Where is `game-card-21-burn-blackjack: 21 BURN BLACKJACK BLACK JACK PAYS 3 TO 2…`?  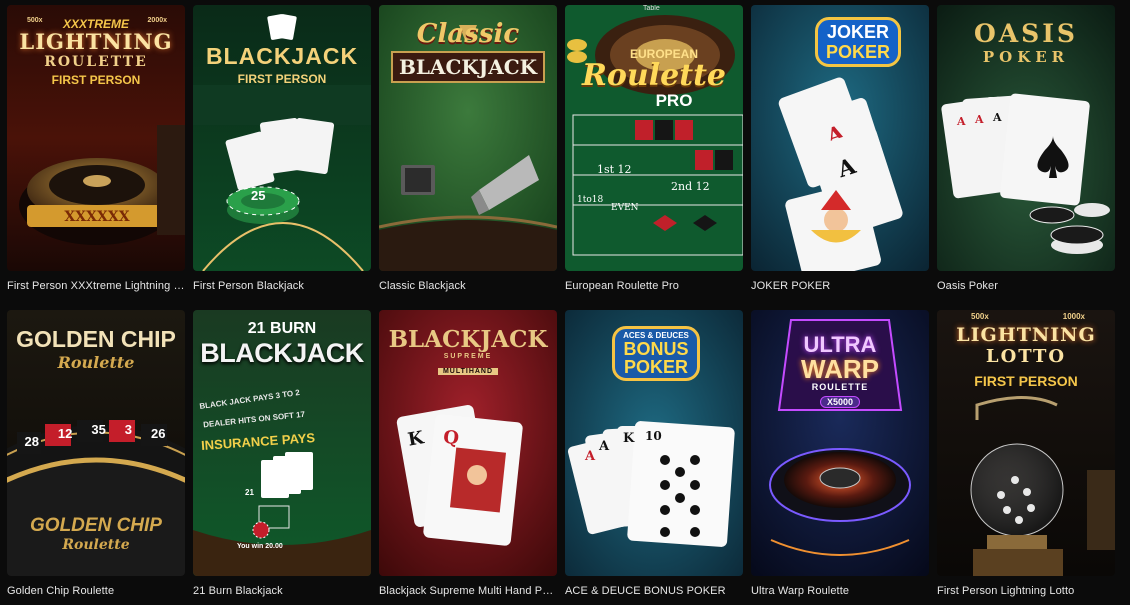
game-card-21-burn-blackjack: 21 BURN BLACKJACK BLACK JACK PAYS 3 TO 2… is located at coordinates (282, 453).